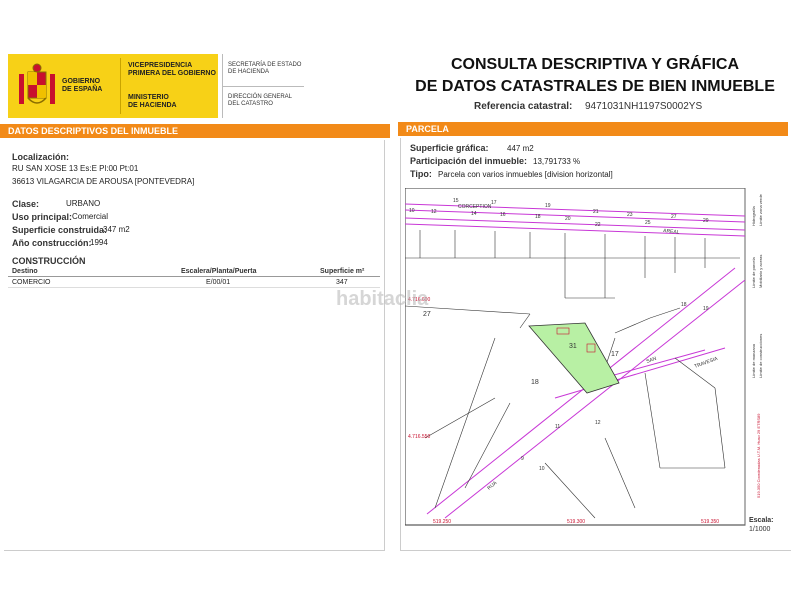  What do you see at coordinates (594, 64) in the screenshot?
I see `page-title-line1: CONSULTA DESCRIPTIVA Y GRÁFICA` at bounding box center [594, 64].